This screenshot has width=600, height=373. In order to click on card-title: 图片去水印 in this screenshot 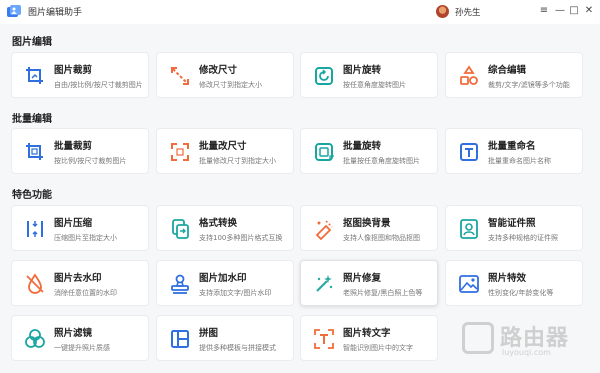, I will do `click(78, 278)`.